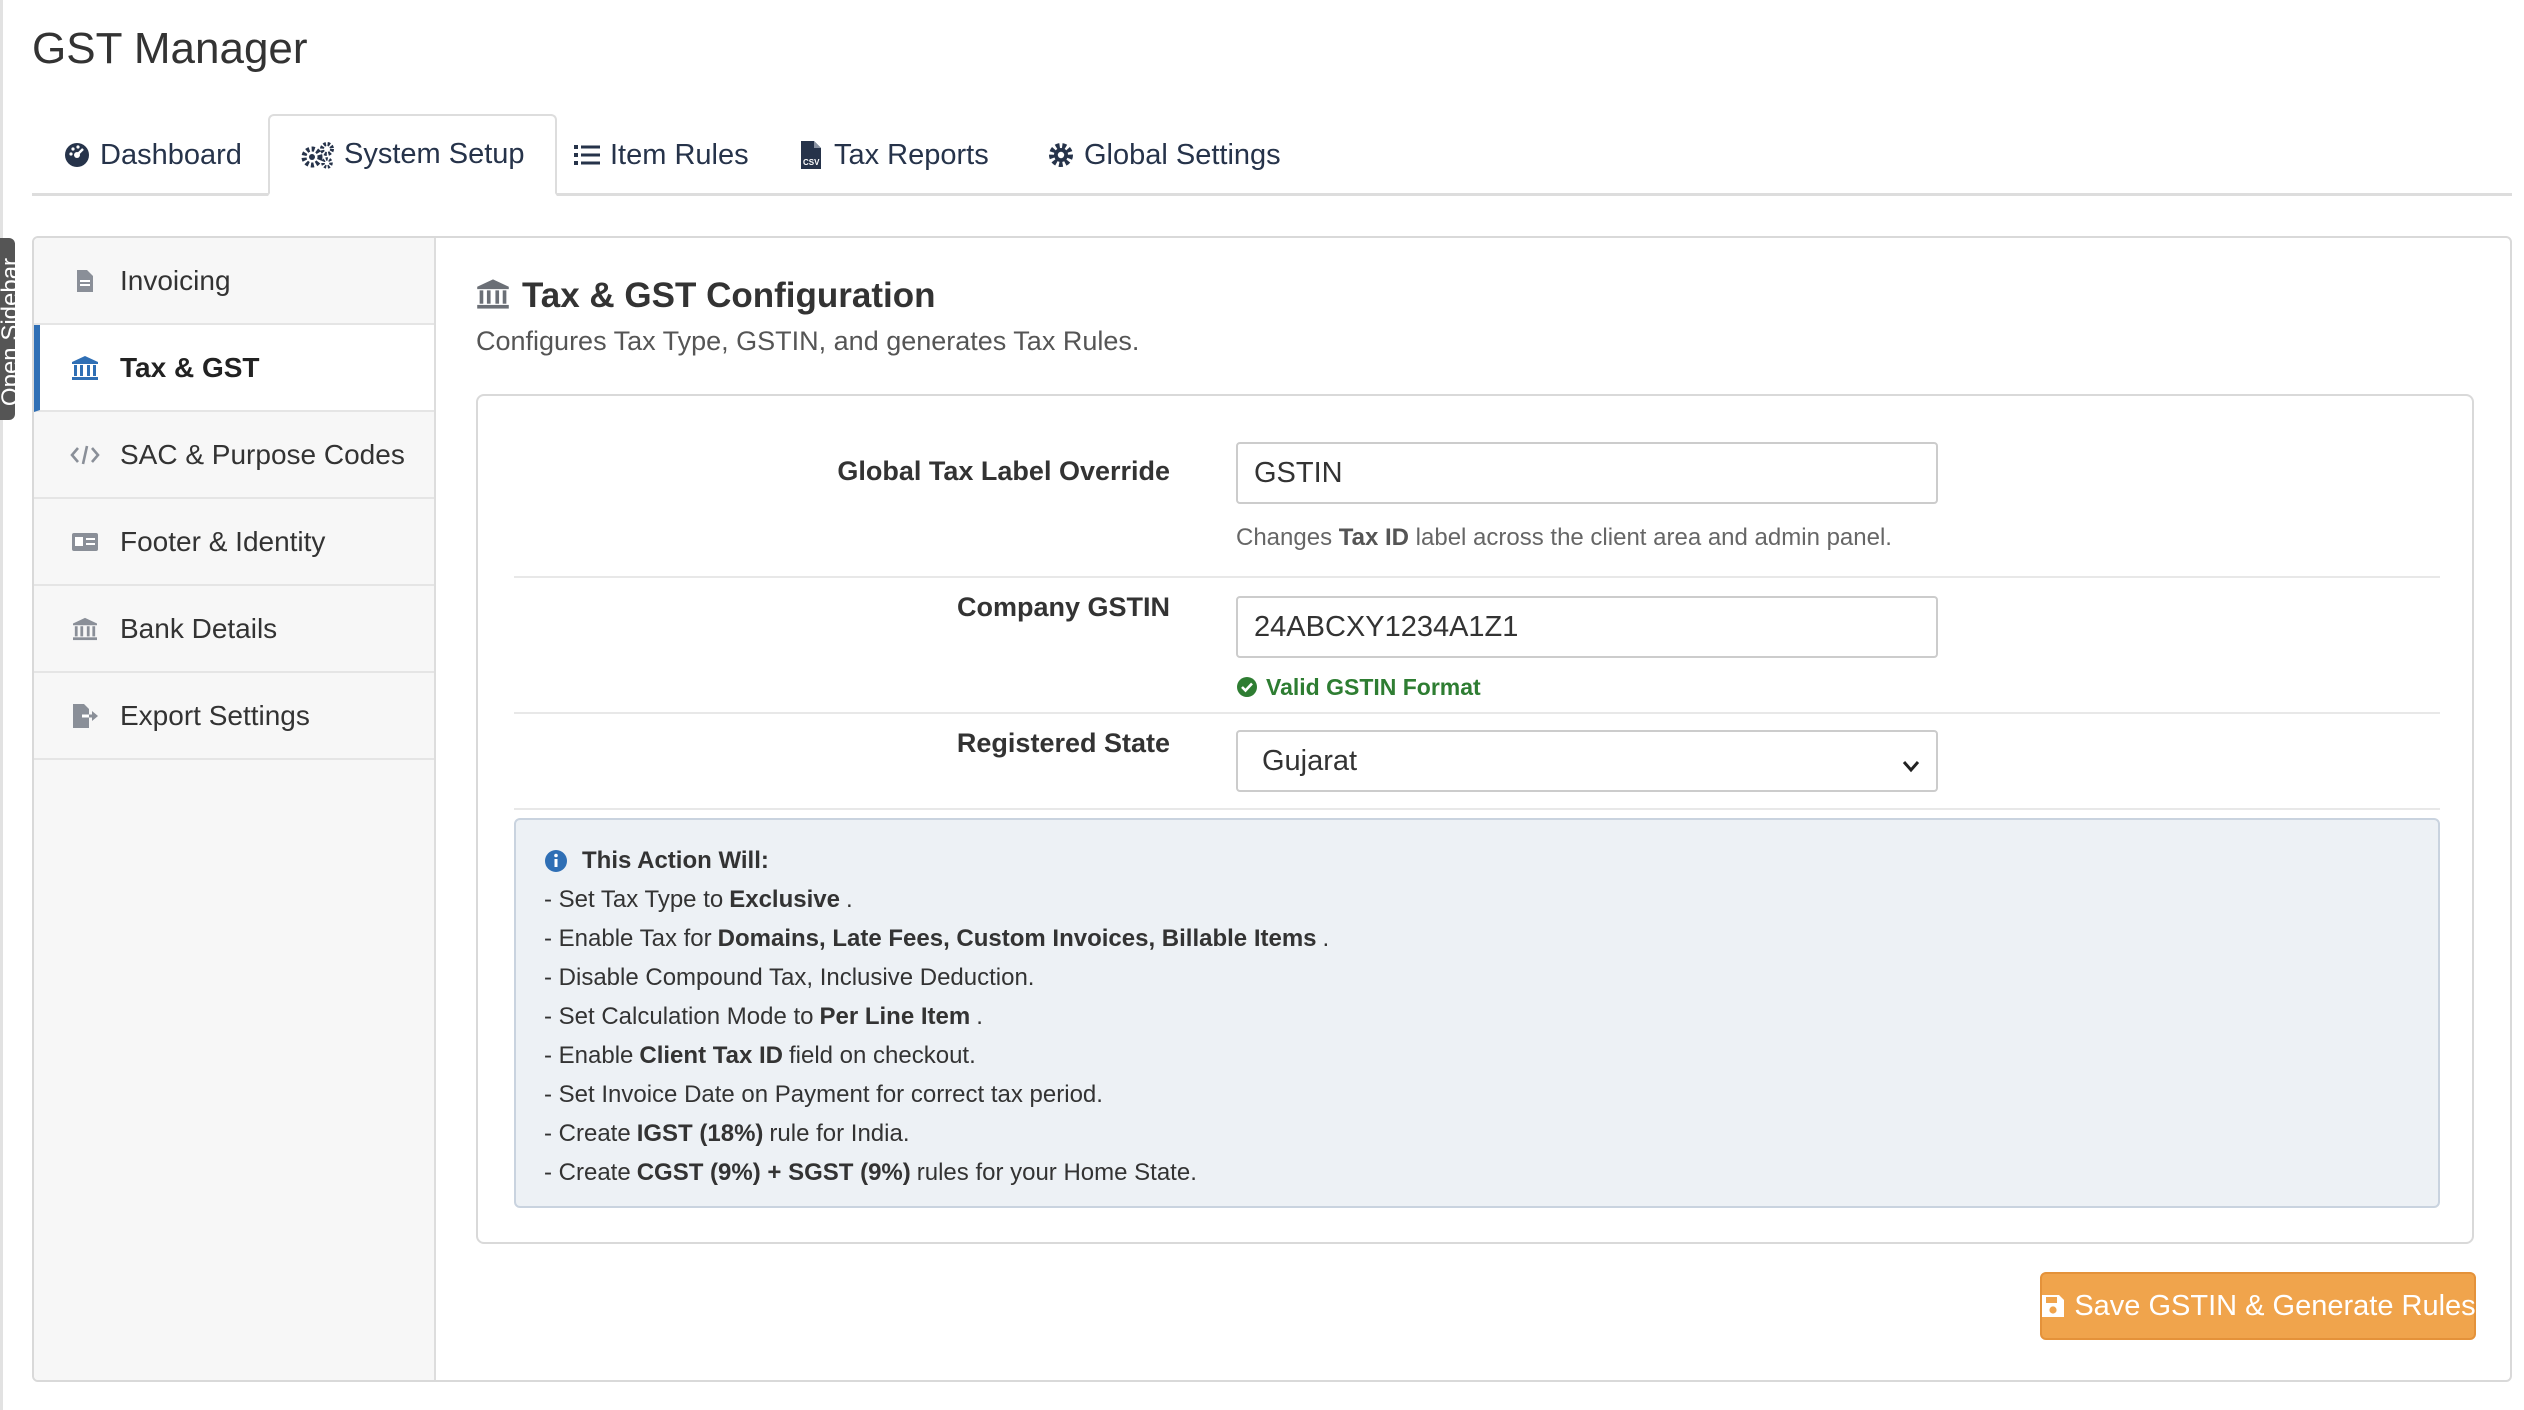 The image size is (2524, 1410). I want to click on info-line-bold: IGST (18%), so click(700, 1133).